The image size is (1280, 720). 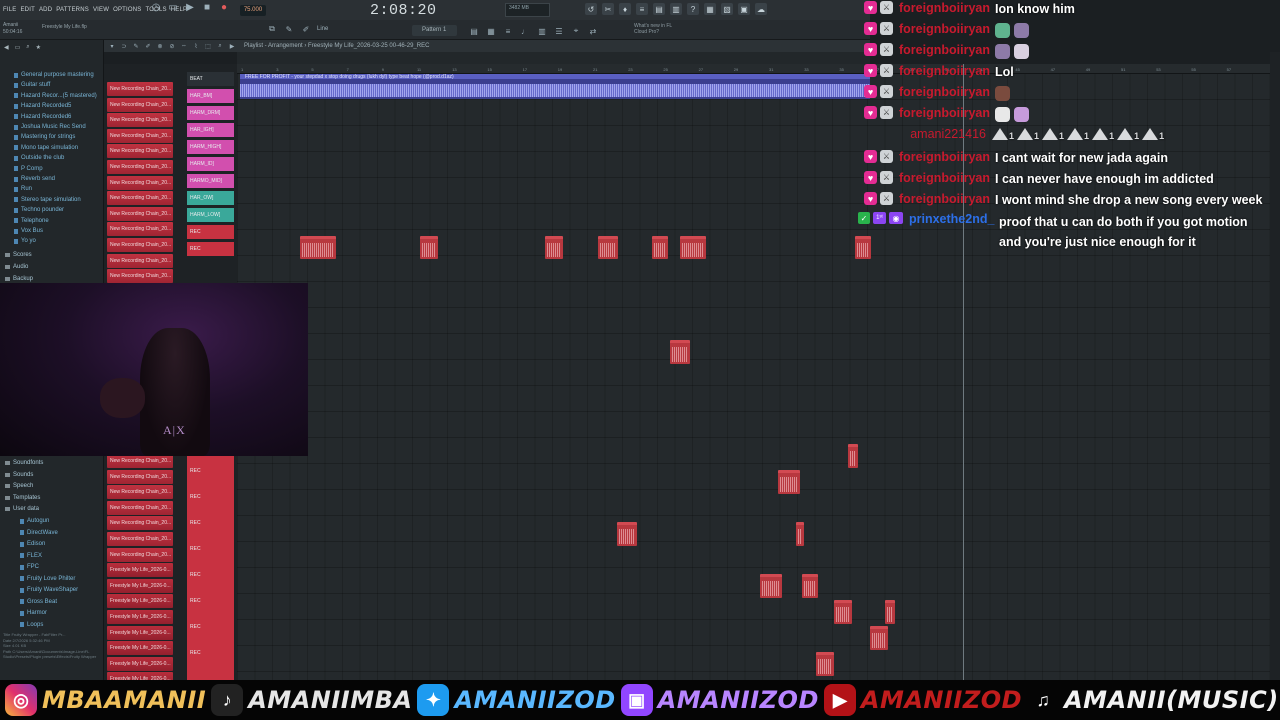 What do you see at coordinates (16, 267) in the screenshot?
I see `browser-folder: Audio` at bounding box center [16, 267].